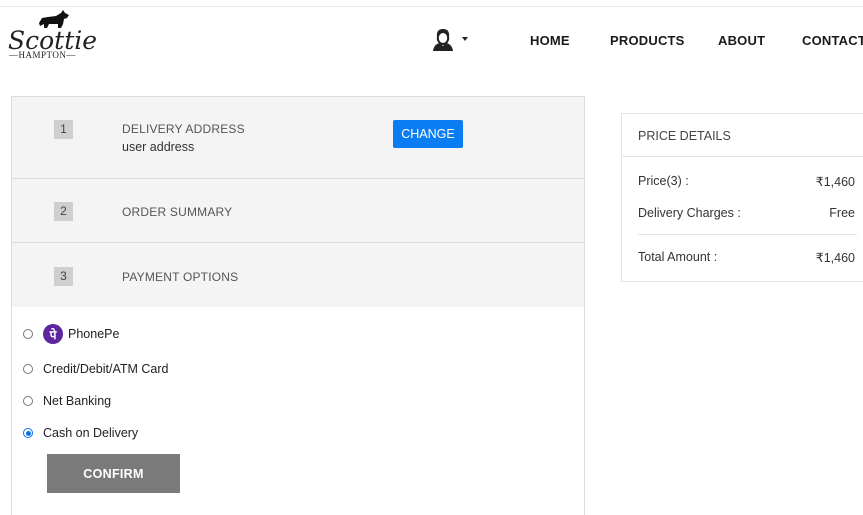  What do you see at coordinates (94, 334) in the screenshot?
I see `payment-option-label: PhonePe` at bounding box center [94, 334].